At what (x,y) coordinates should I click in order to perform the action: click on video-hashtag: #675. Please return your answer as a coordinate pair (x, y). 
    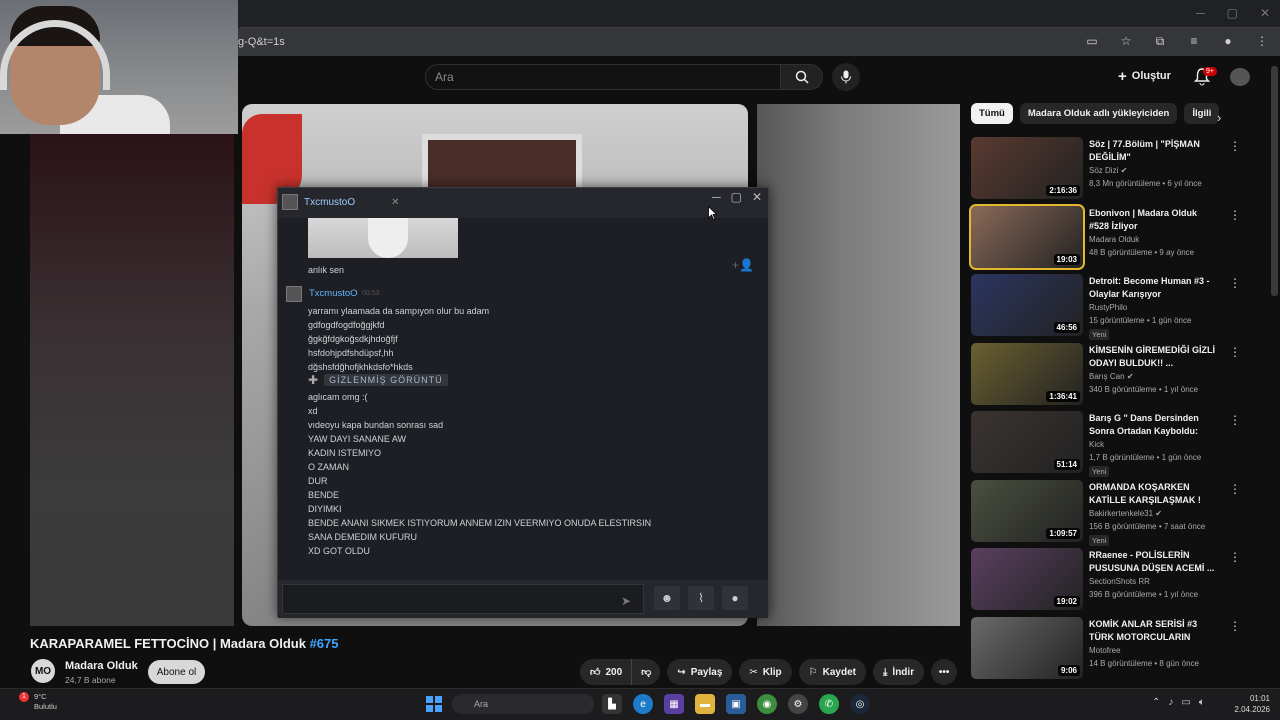
    Looking at the image, I should click on (324, 643).